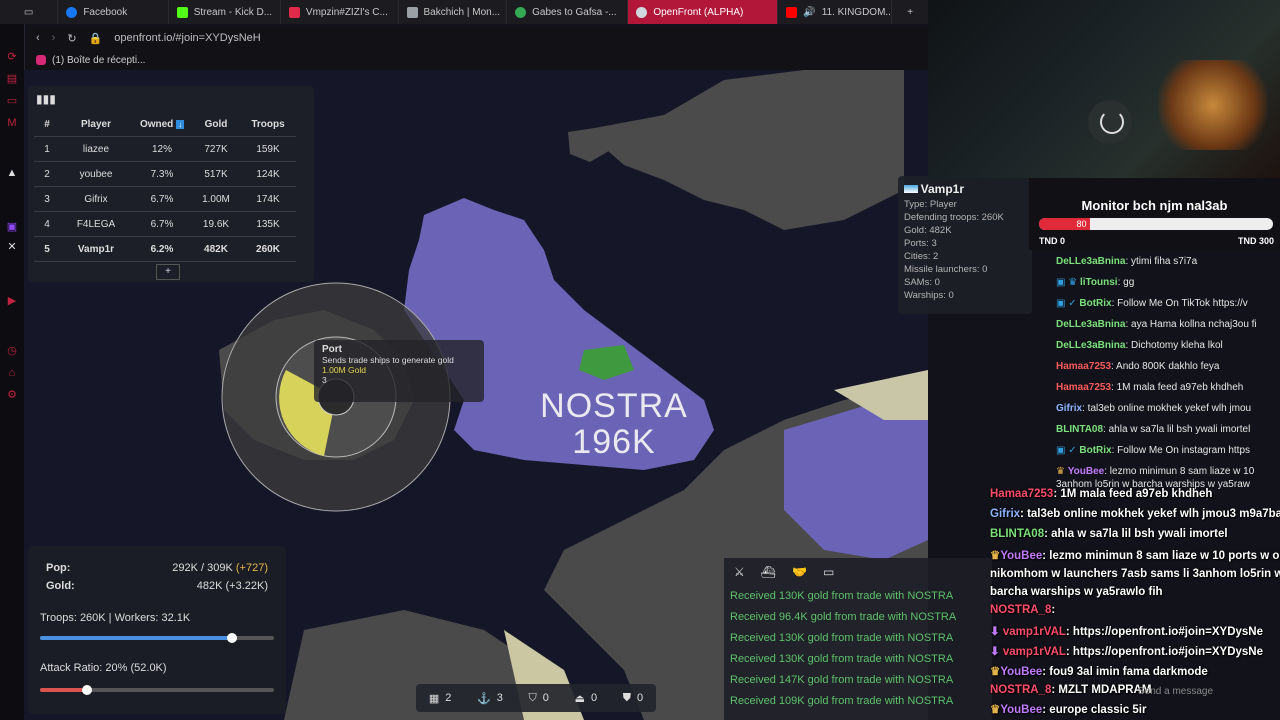  Describe the element at coordinates (858, 572) in the screenshot. I see `event-filter-bar: ⚔ ⛴ 🤝 ▭` at that location.